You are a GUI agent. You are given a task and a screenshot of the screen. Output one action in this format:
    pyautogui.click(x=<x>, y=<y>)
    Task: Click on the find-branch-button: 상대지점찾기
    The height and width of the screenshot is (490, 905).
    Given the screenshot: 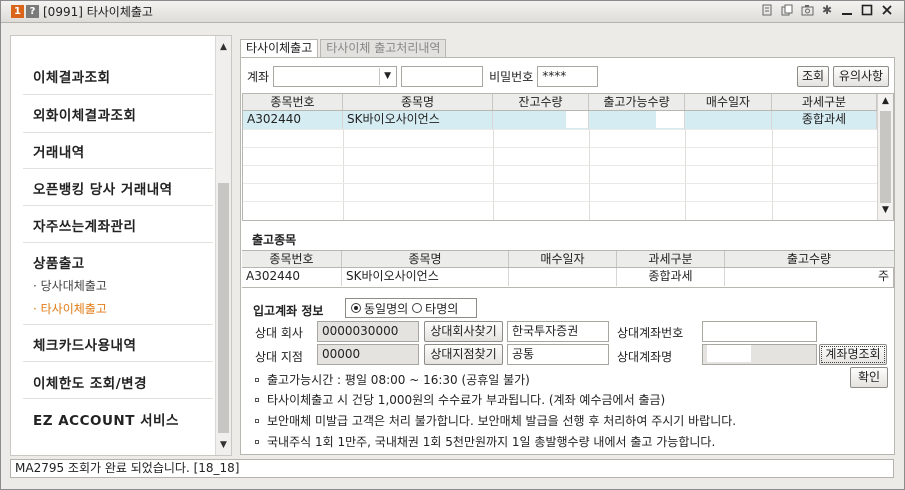 What is the action you would take?
    pyautogui.click(x=463, y=354)
    